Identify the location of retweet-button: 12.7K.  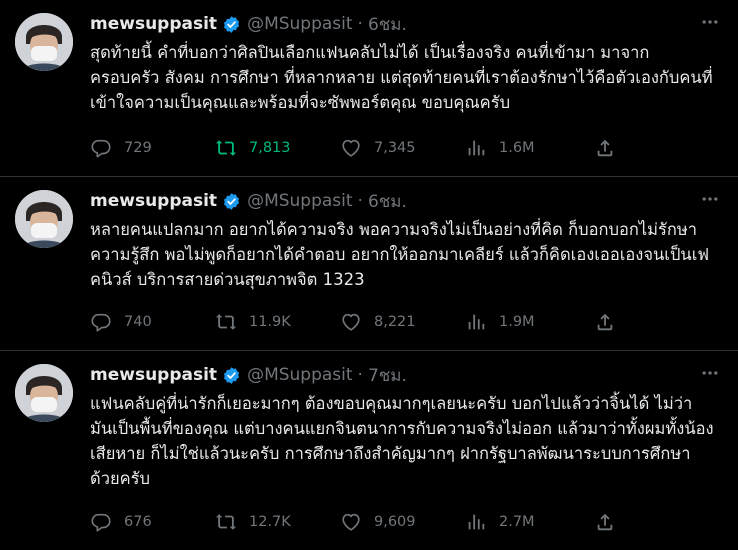
(277, 522).